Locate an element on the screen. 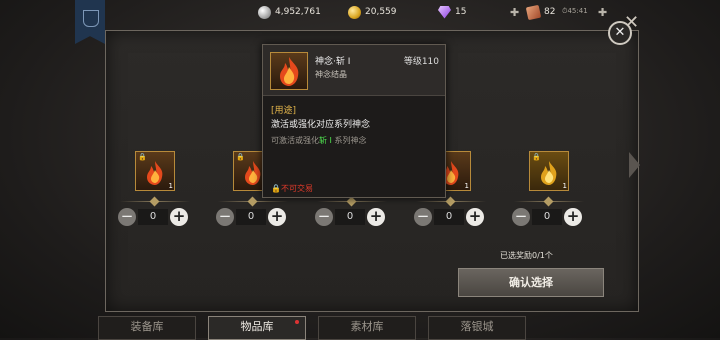 This screenshot has width=720, height=340. tab-2: 物品库 is located at coordinates (257, 328).